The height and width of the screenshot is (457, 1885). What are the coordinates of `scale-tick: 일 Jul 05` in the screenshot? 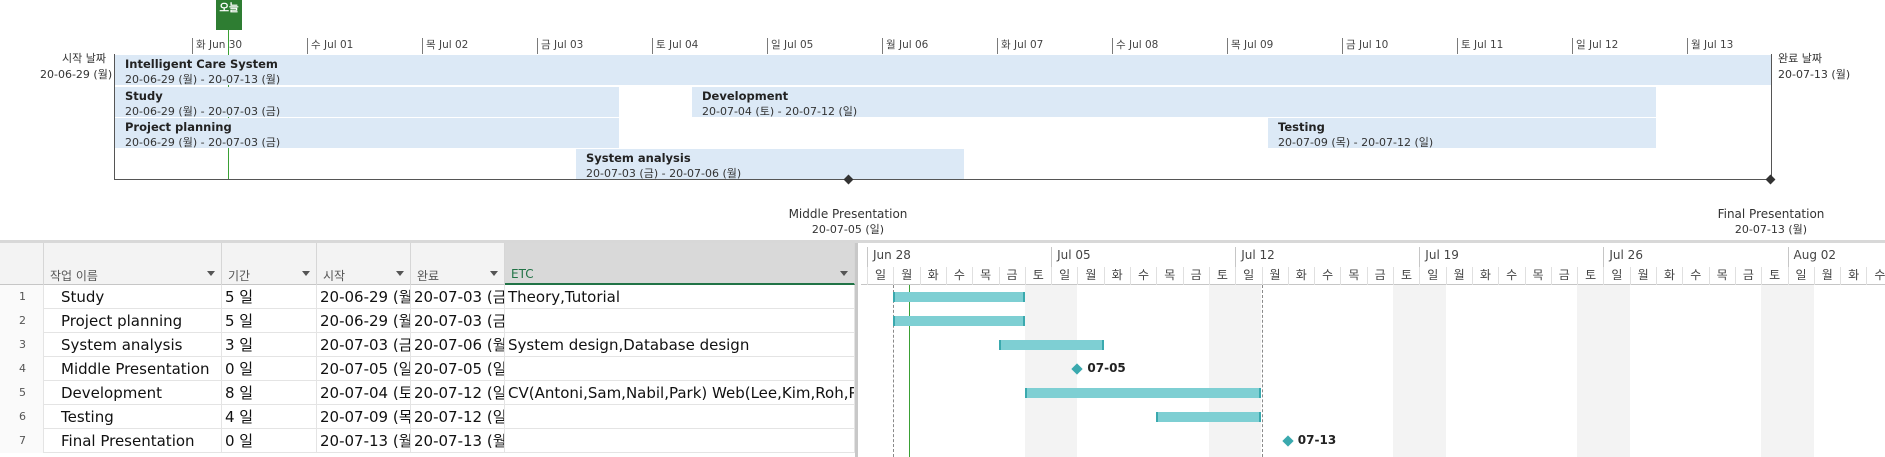 It's located at (790, 46).